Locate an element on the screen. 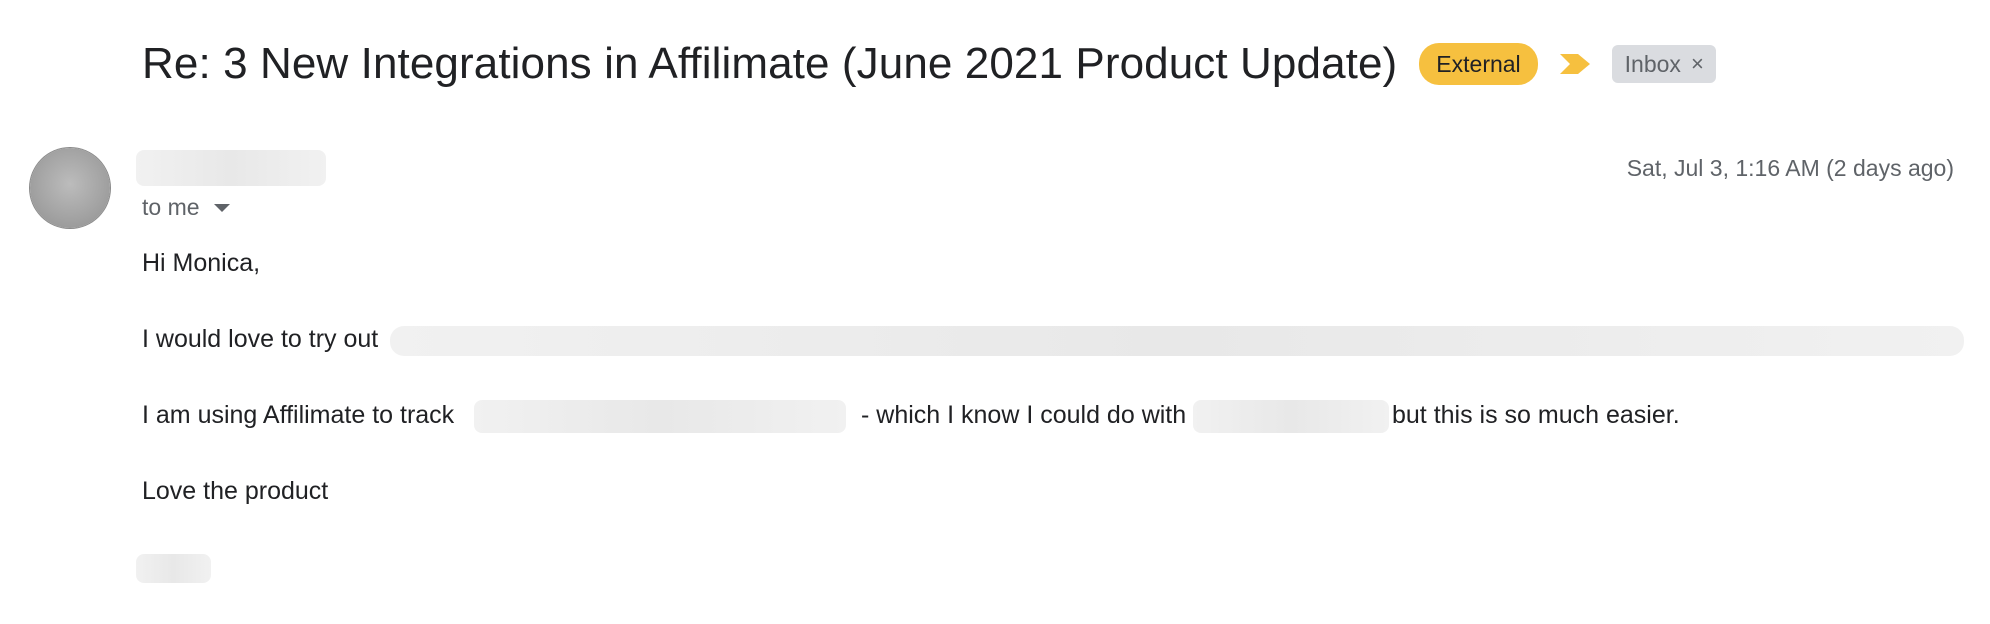 The height and width of the screenshot is (624, 1990). email-line-track-prefix: I am using Affilimate to track is located at coordinates (298, 415).